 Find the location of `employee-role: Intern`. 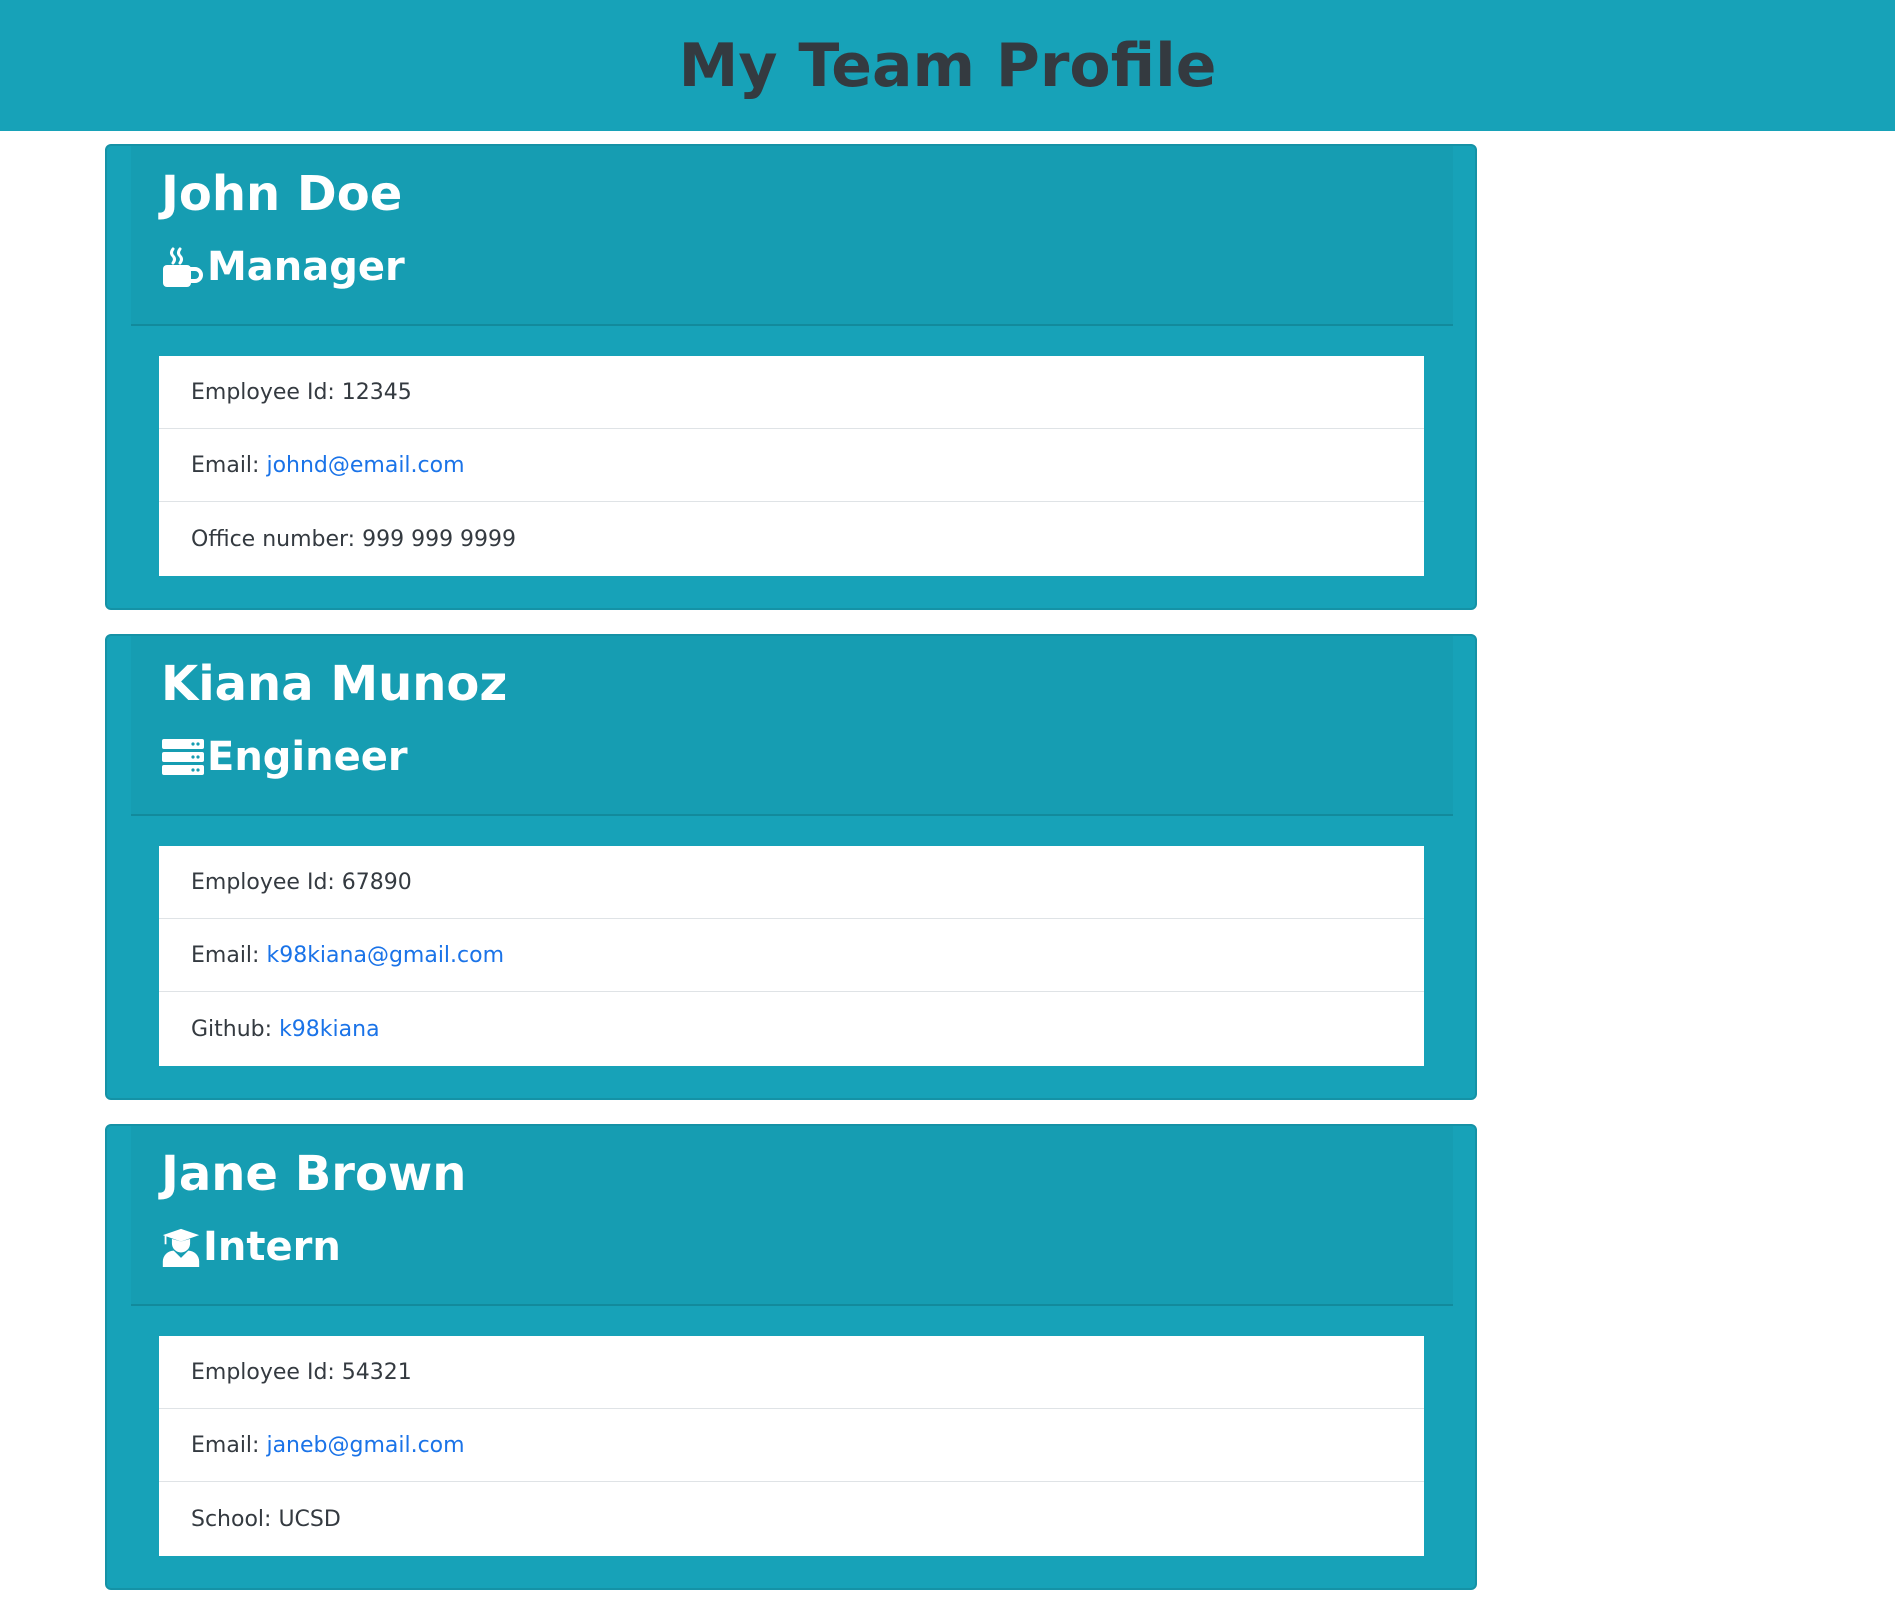

employee-role: Intern is located at coordinates (251, 1247).